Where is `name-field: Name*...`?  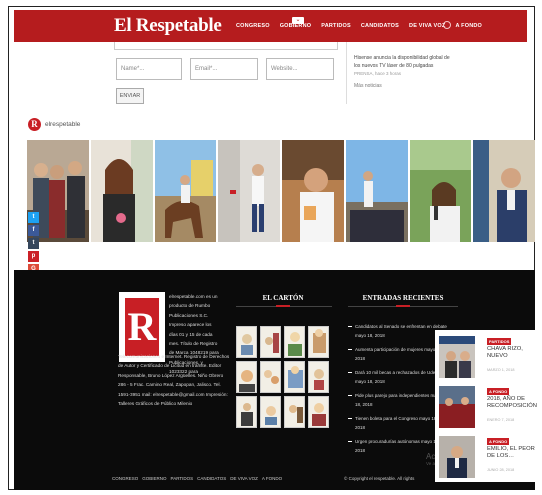 name-field: Name*... is located at coordinates (149, 69).